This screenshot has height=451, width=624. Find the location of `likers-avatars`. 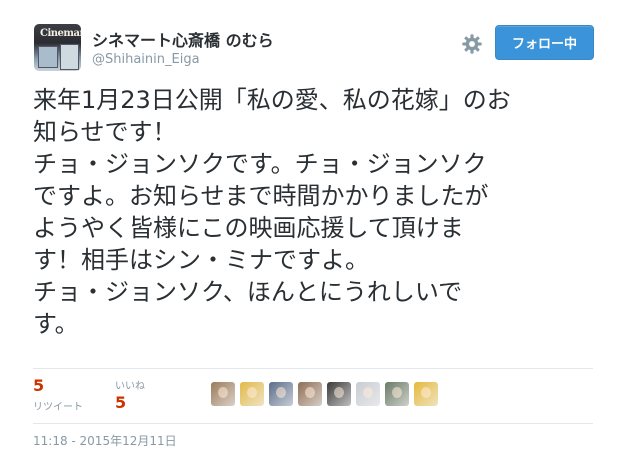

likers-avatars is located at coordinates (327, 394).